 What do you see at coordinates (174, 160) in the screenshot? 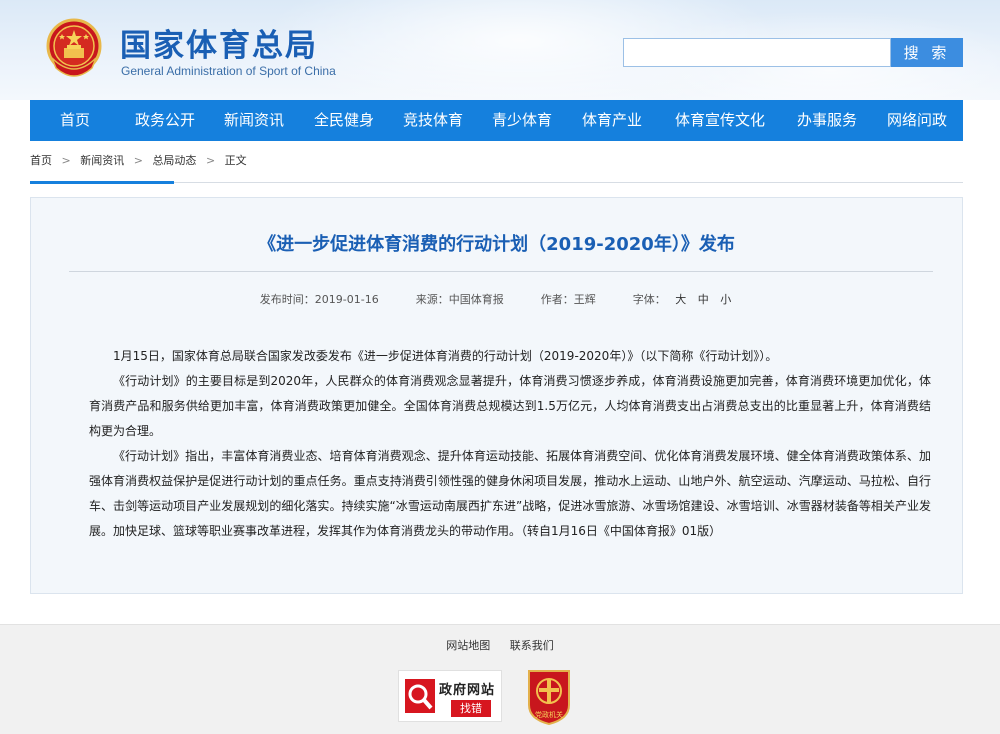
I see `breadcrumb-bureau-news: 总局动态` at bounding box center [174, 160].